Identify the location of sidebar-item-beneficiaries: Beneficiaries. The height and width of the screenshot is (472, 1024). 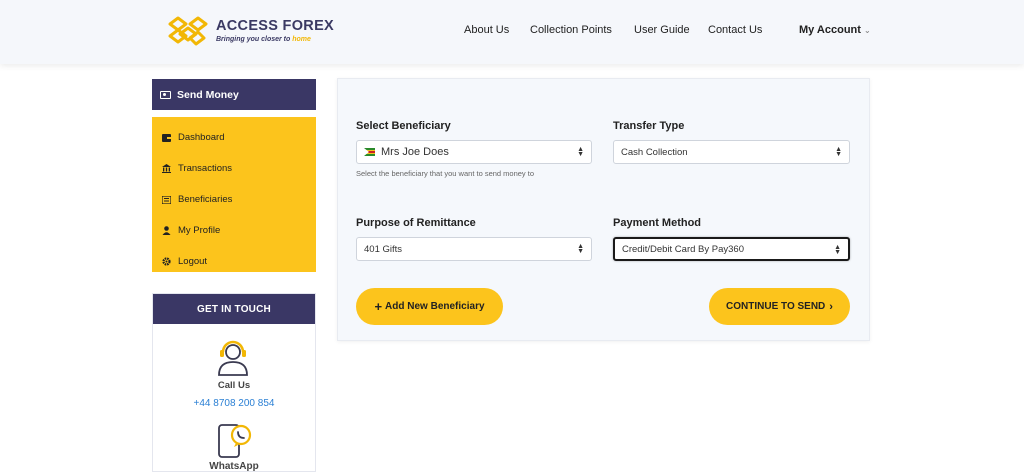
(234, 199).